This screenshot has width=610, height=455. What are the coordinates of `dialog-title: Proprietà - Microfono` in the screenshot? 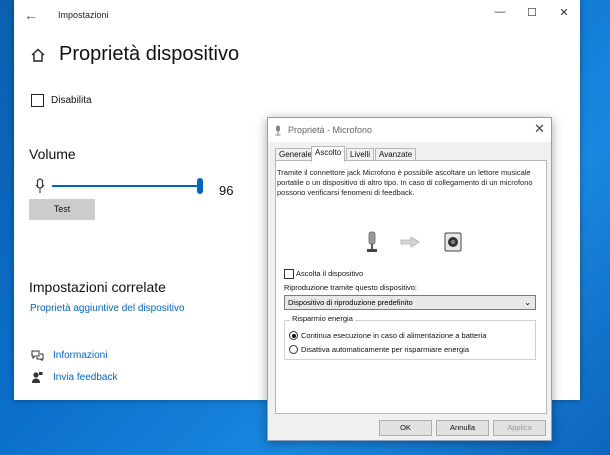 It's located at (330, 130).